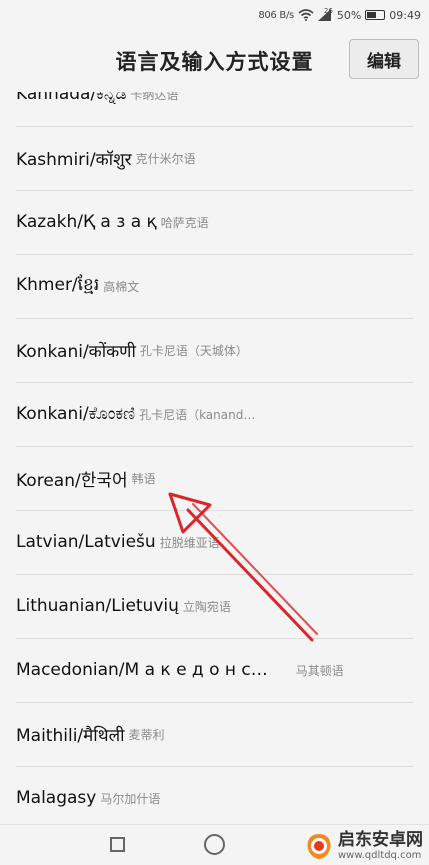 Image resolution: width=429 pixels, height=865 pixels. What do you see at coordinates (184, 222) in the screenshot?
I see `language-subtitle: 哈萨克语` at bounding box center [184, 222].